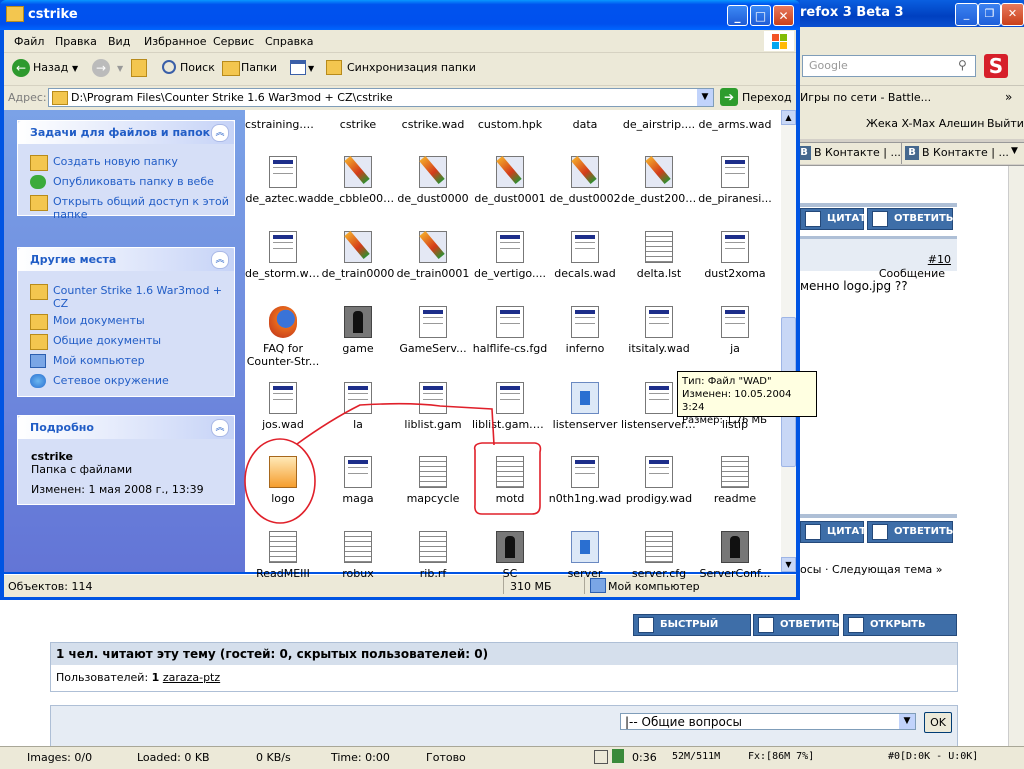 The image size is (1024, 769). I want to click on annotation-overlay, so click(393, 463).